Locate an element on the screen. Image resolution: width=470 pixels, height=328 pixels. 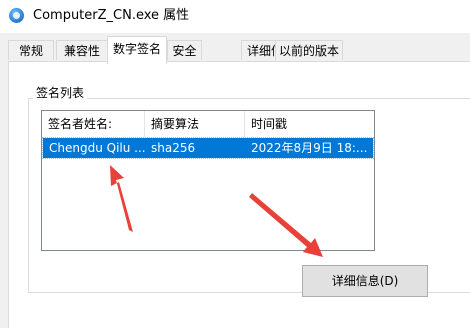
title-bar: ComputerZ_CN.exe 属性 is located at coordinates (235, 16).